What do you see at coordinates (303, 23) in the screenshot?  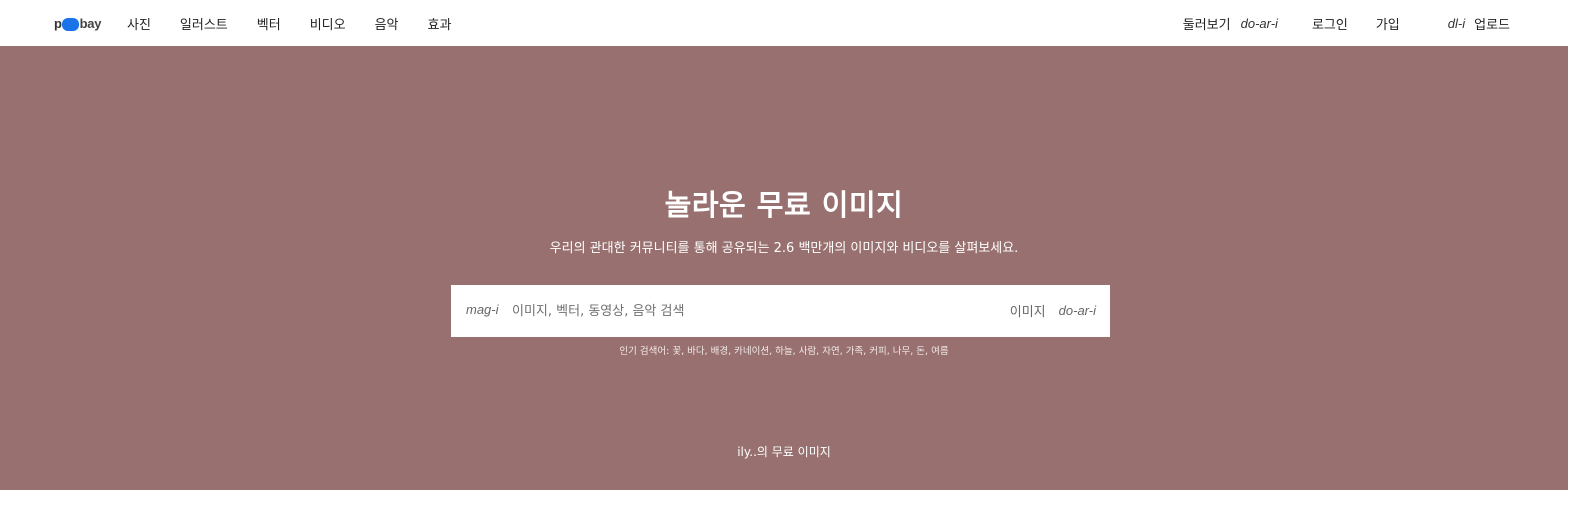 I see `media-type-nav: 사진 일러스트 벡터 비디오 음악 효과` at bounding box center [303, 23].